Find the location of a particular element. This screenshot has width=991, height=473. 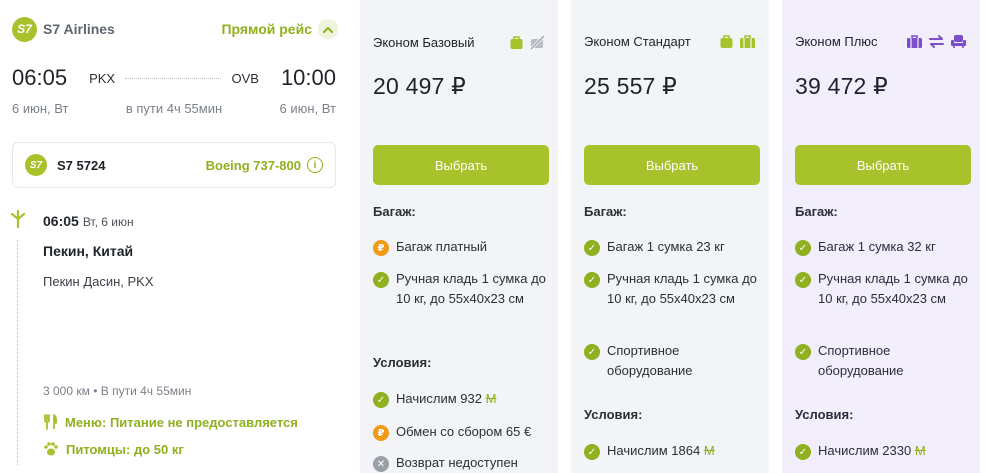

departure-code: PKX is located at coordinates (102, 78).